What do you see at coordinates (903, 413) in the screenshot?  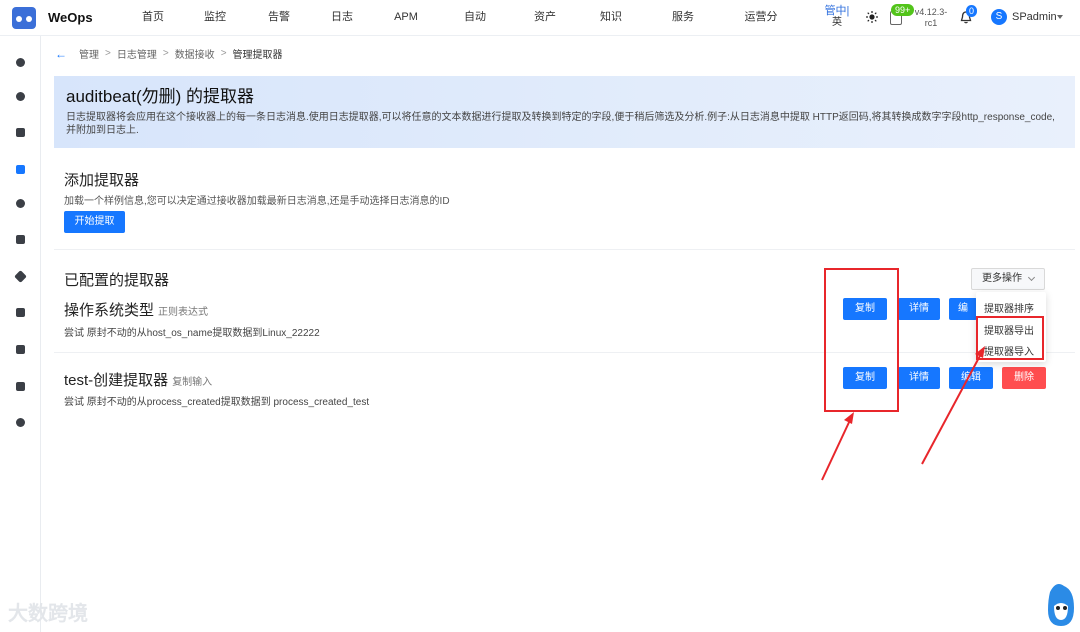 I see `annotation-arrows` at bounding box center [903, 413].